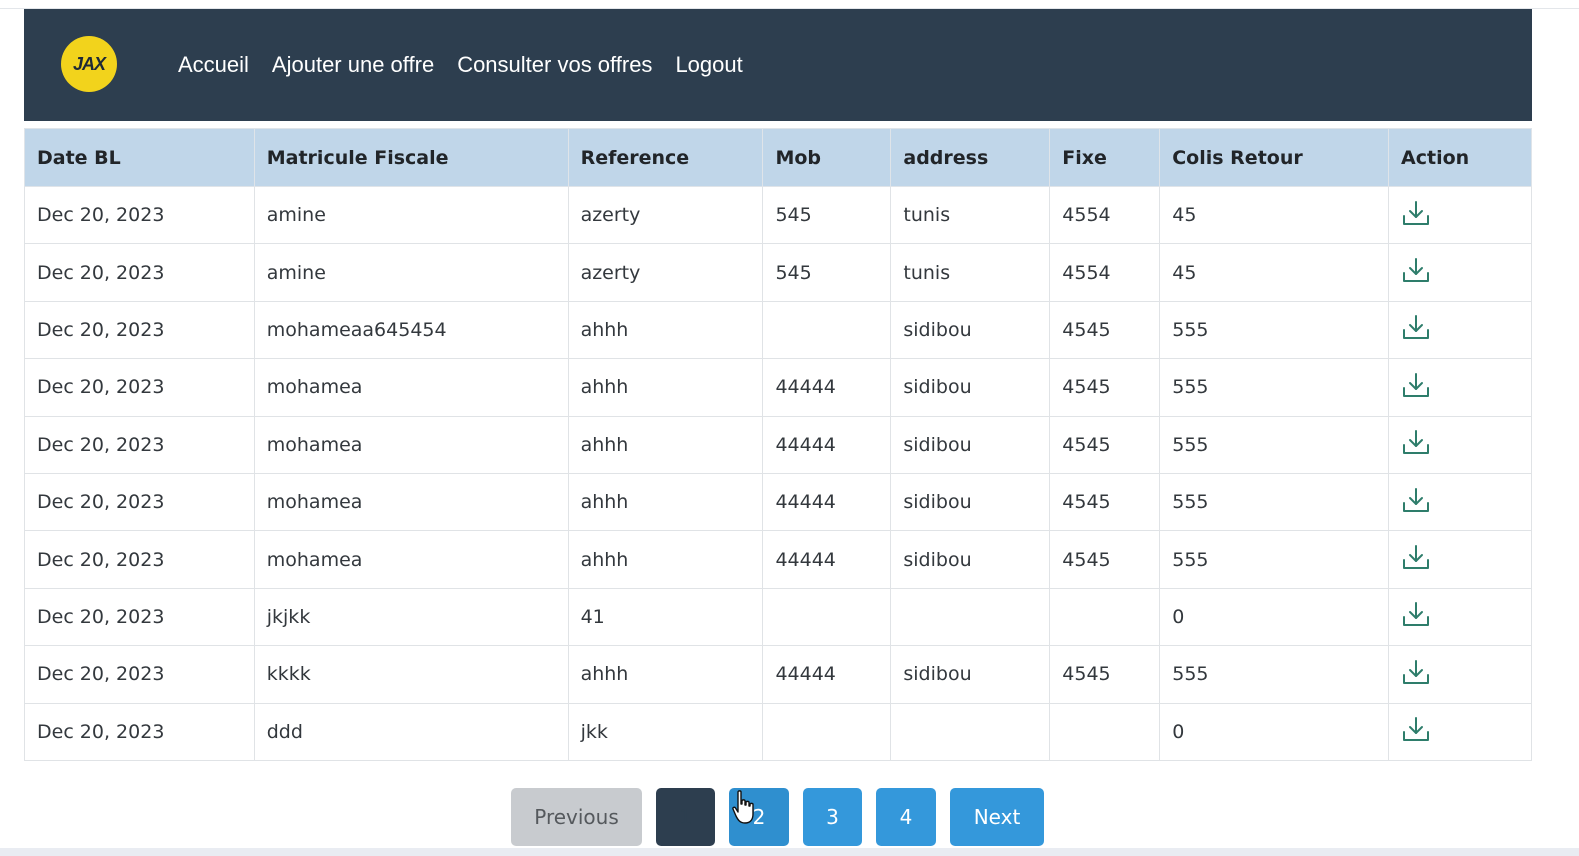 This screenshot has width=1579, height=856. I want to click on header-mob: Mob, so click(827, 157).